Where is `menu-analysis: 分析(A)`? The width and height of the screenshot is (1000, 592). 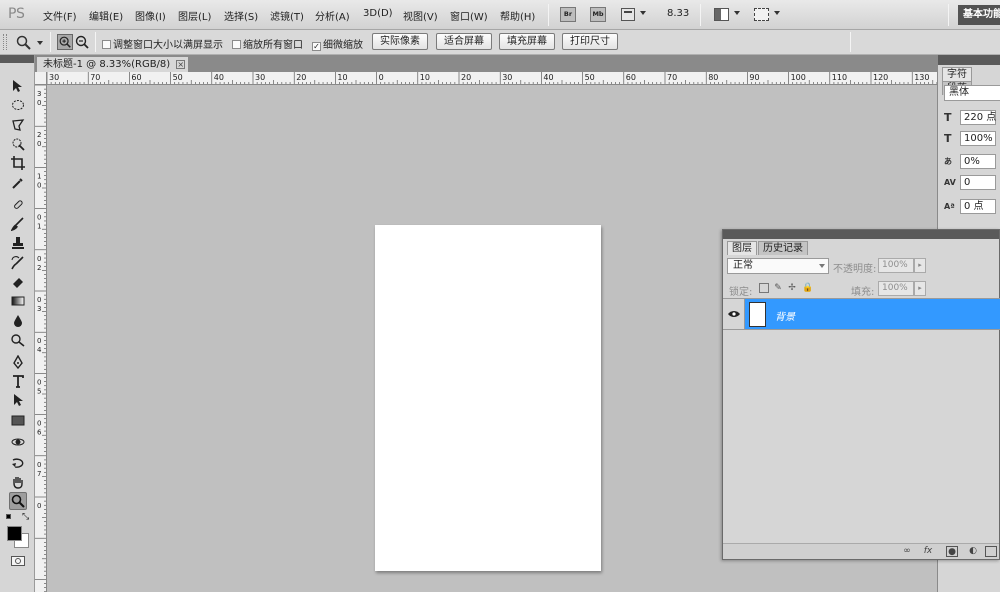 menu-analysis: 分析(A) is located at coordinates (332, 15).